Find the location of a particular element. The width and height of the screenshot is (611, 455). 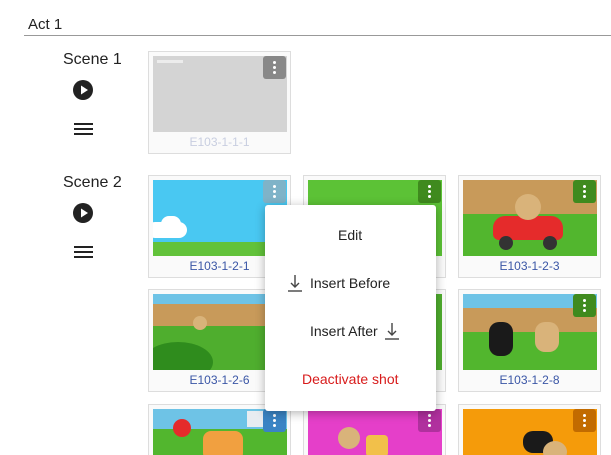

menu-item-label: Insert After is located at coordinates (344, 331).